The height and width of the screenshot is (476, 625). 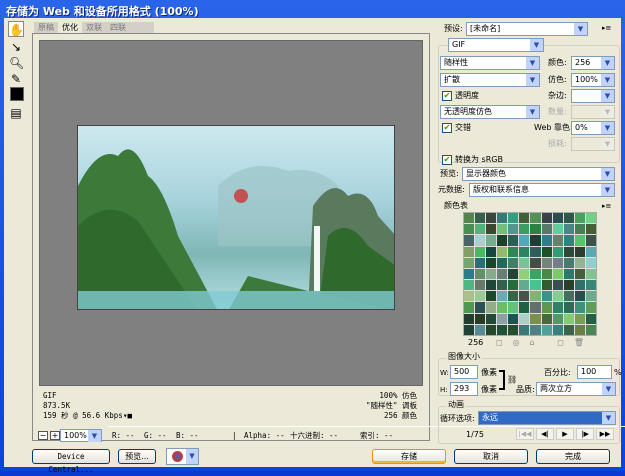 I want to click on dither-amount-select: 100% ▼, so click(x=593, y=80).